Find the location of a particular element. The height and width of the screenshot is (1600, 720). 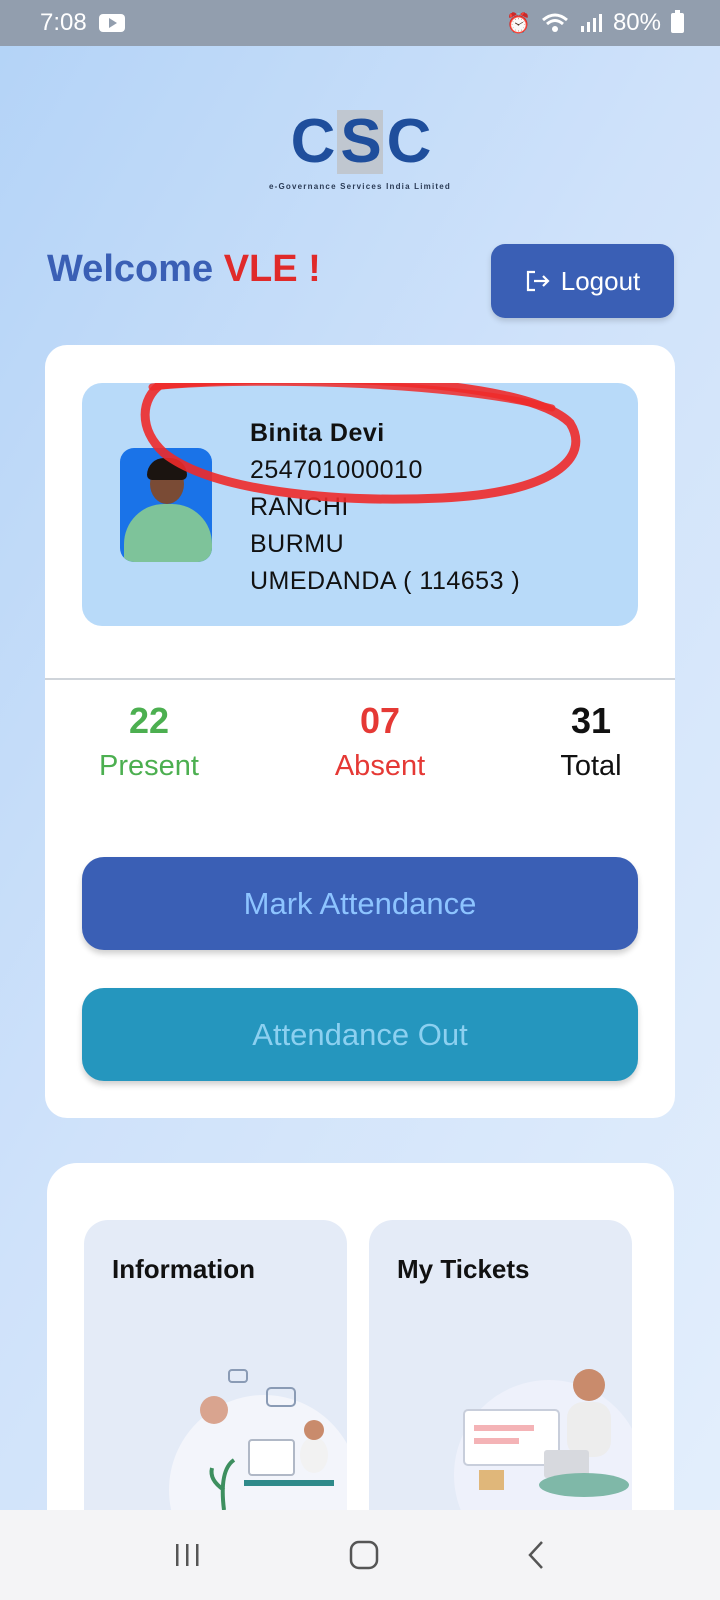

battery-icon is located at coordinates (677, 21).